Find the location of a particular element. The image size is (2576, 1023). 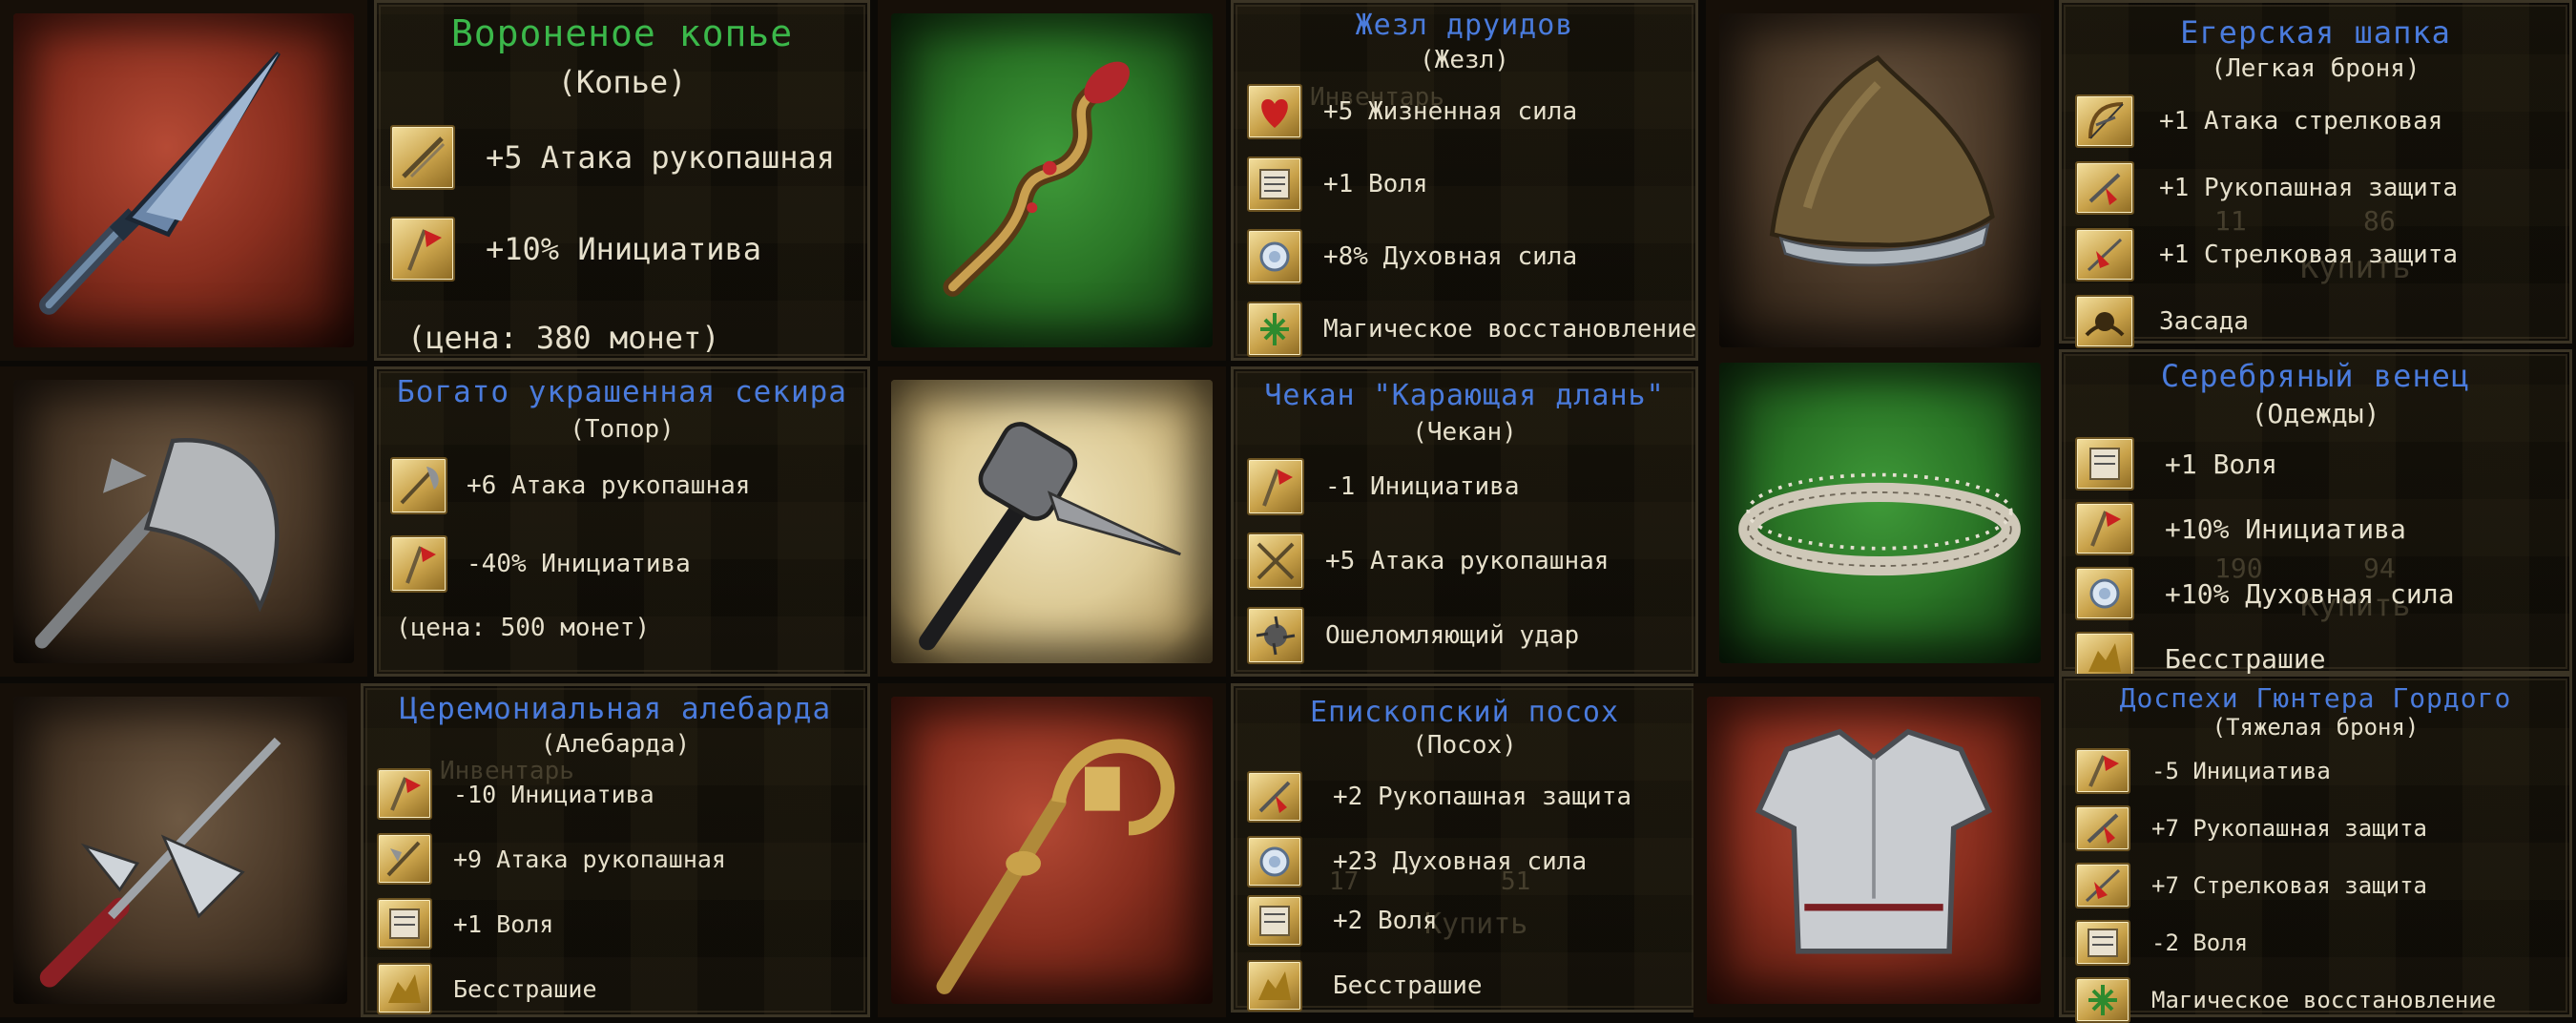

stat-row: -10 Инициатива is located at coordinates (615, 794).